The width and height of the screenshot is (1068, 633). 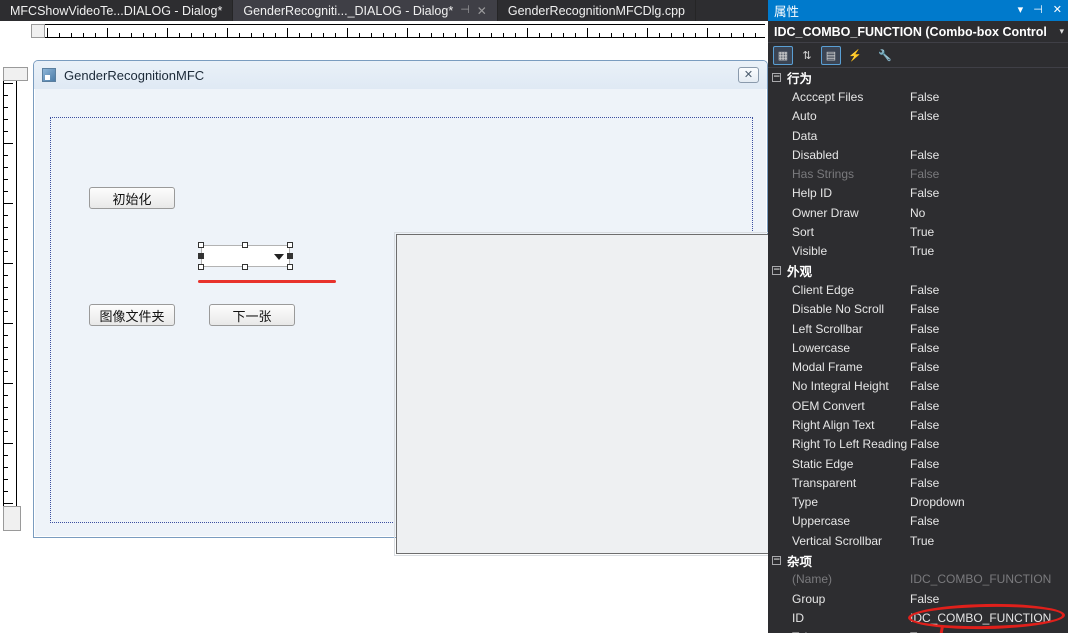 I want to click on property-row: Client Edge False, so click(x=918, y=289).